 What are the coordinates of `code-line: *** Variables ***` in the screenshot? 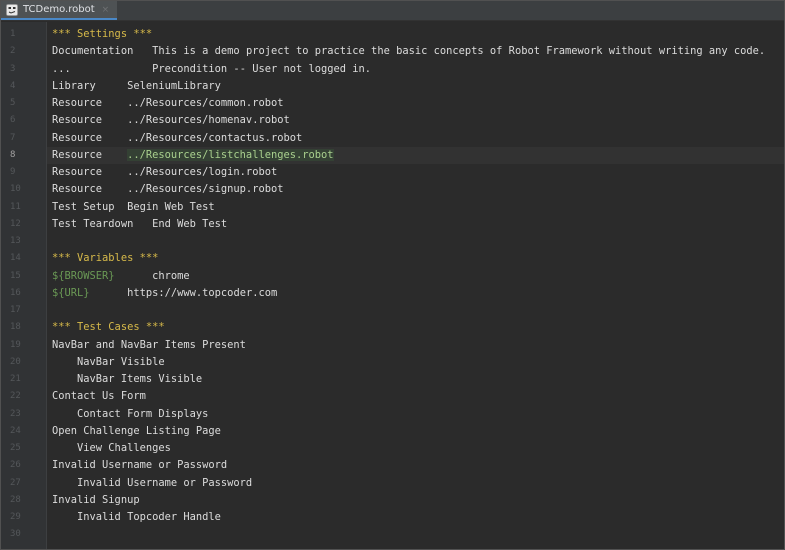 It's located at (415, 258).